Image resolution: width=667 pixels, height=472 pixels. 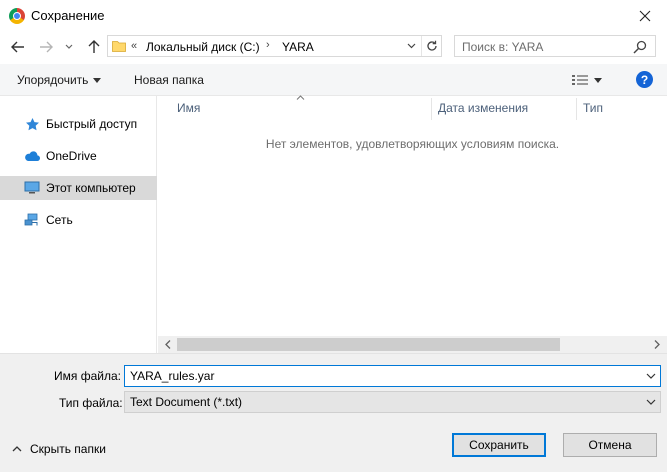 What do you see at coordinates (392, 402) in the screenshot?
I see `filetype-select: Text Document (*.txt)` at bounding box center [392, 402].